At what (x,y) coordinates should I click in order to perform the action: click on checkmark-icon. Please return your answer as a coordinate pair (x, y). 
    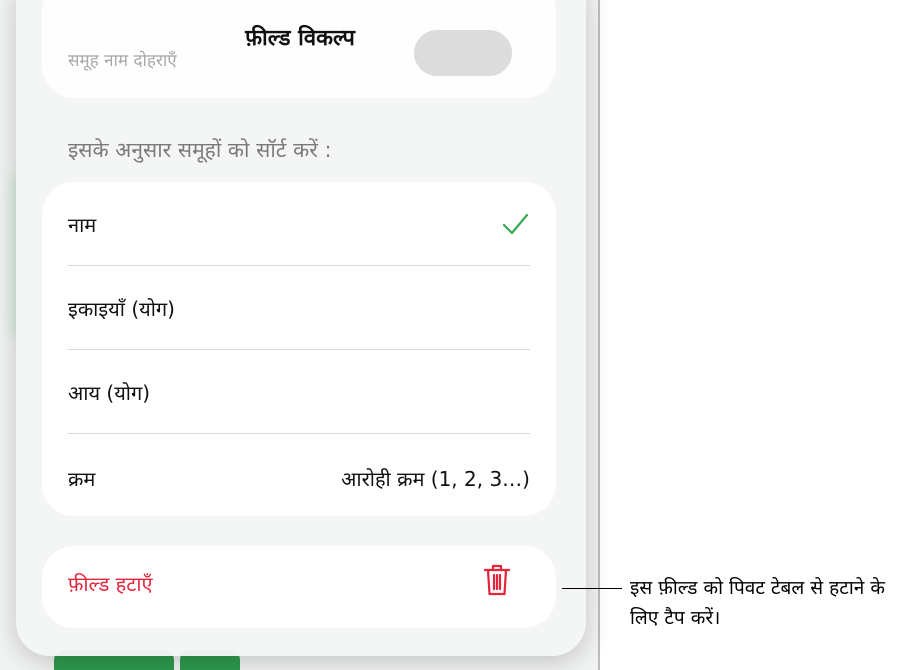
    Looking at the image, I should click on (515, 224).